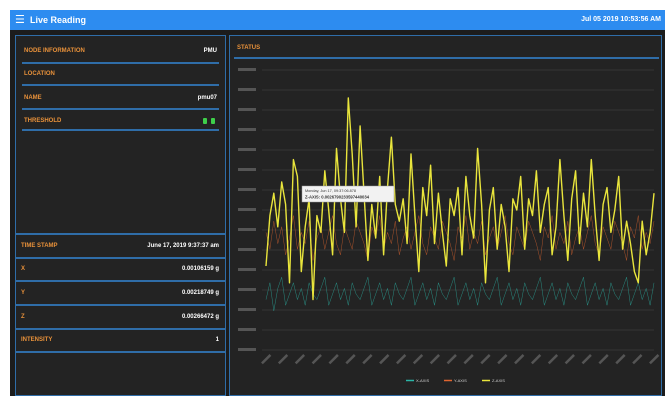 The image size is (665, 396). Describe the element at coordinates (58, 20) in the screenshot. I see `app-title: Live Reading` at that location.